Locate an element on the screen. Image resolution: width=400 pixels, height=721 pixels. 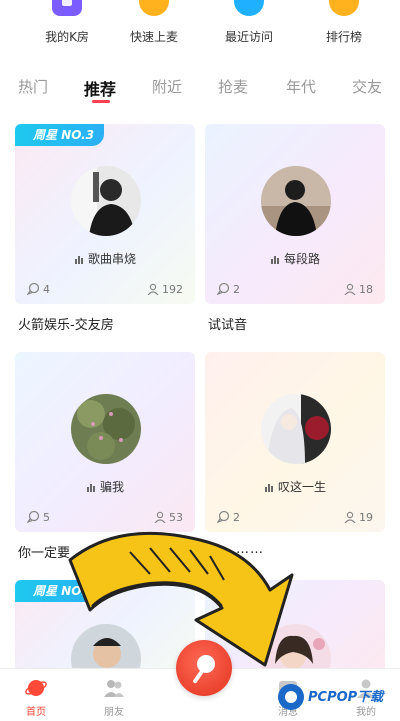
pcpop-watermark: PCPOP下载 is located at coordinates (336, 698).